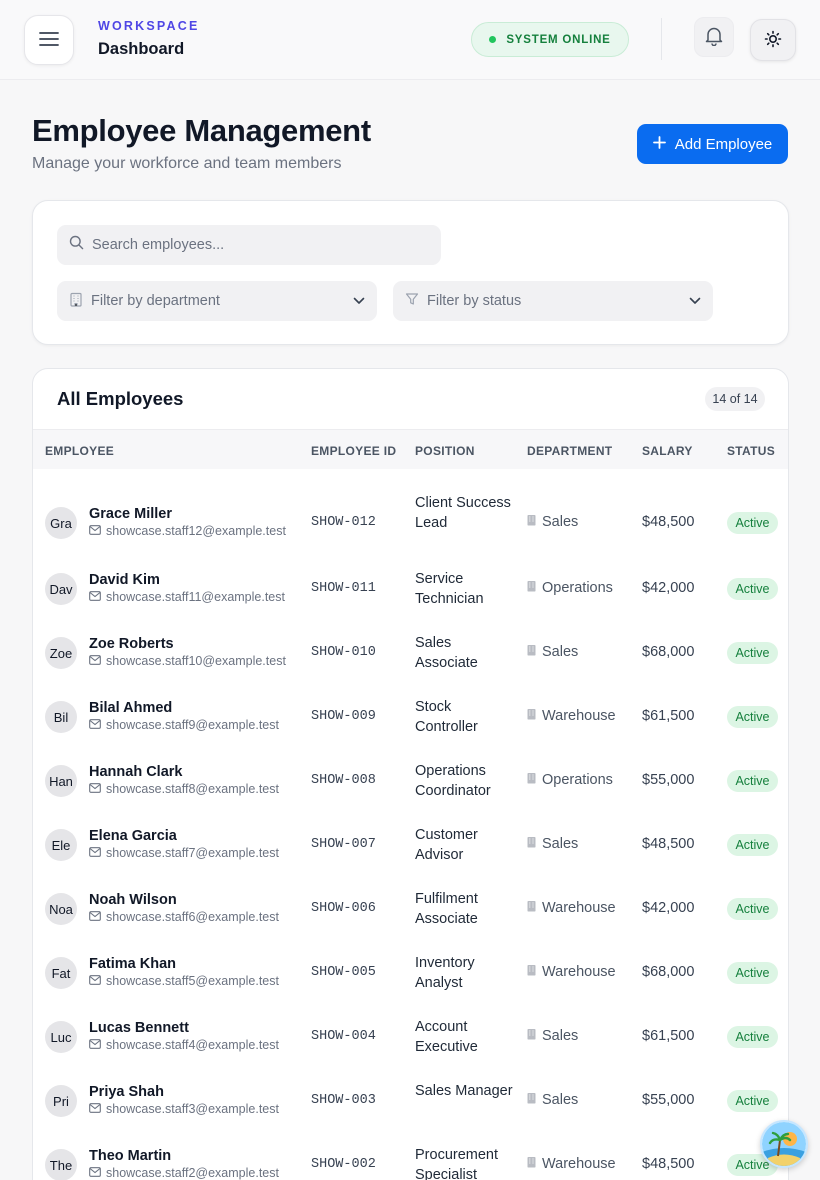  What do you see at coordinates (124, 580) in the screenshot?
I see `employee-name: David Kim` at bounding box center [124, 580].